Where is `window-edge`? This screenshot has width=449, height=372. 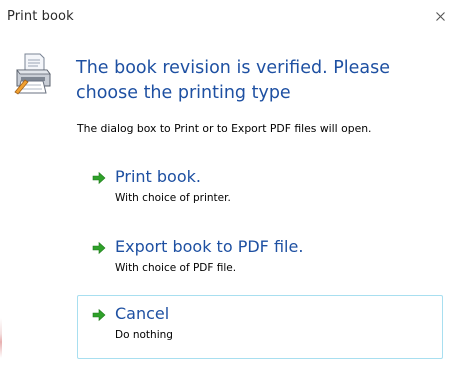
window-edge is located at coordinates (1, 338).